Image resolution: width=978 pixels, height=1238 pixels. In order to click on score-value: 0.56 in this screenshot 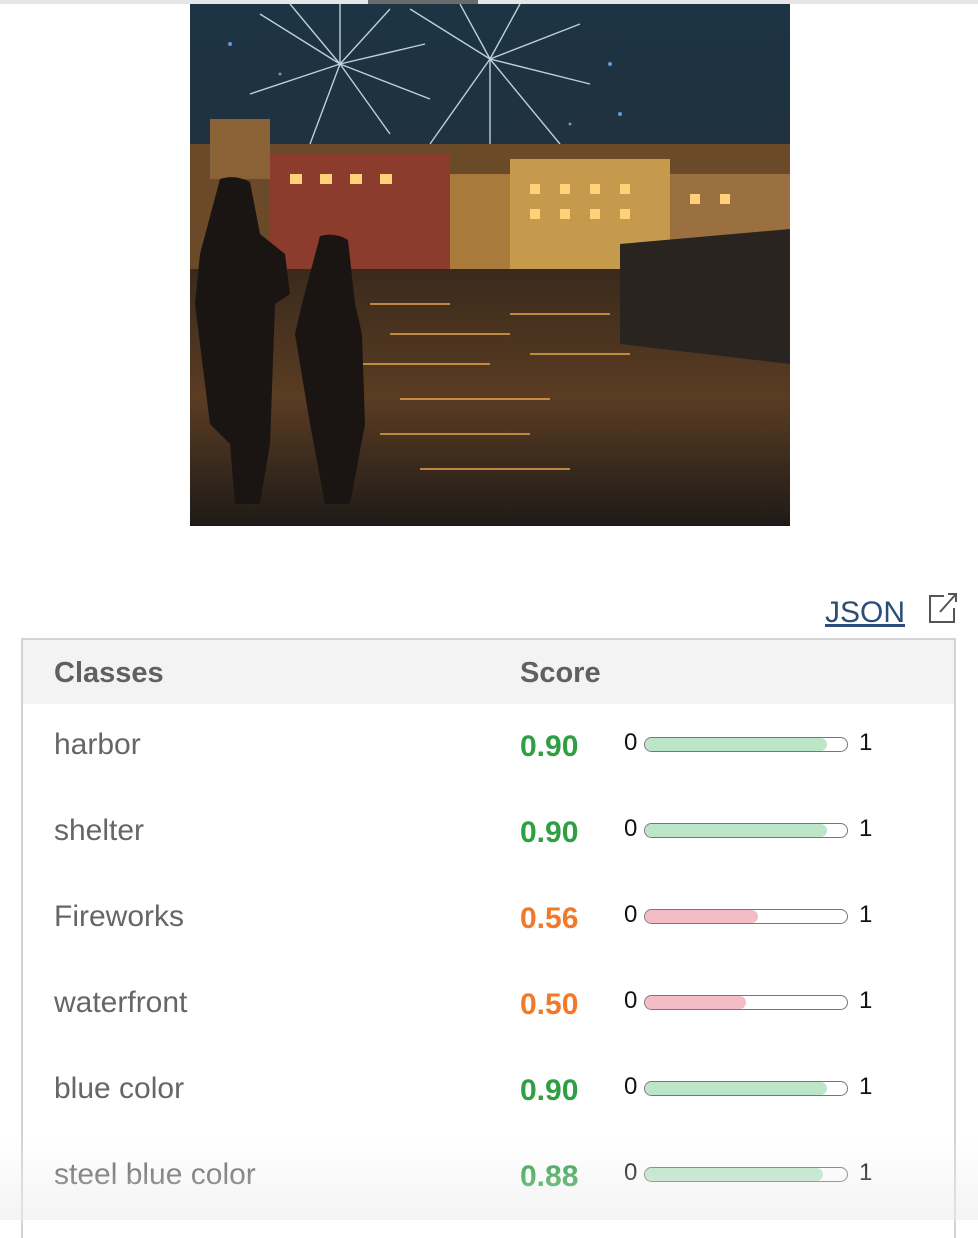, I will do `click(549, 918)`.